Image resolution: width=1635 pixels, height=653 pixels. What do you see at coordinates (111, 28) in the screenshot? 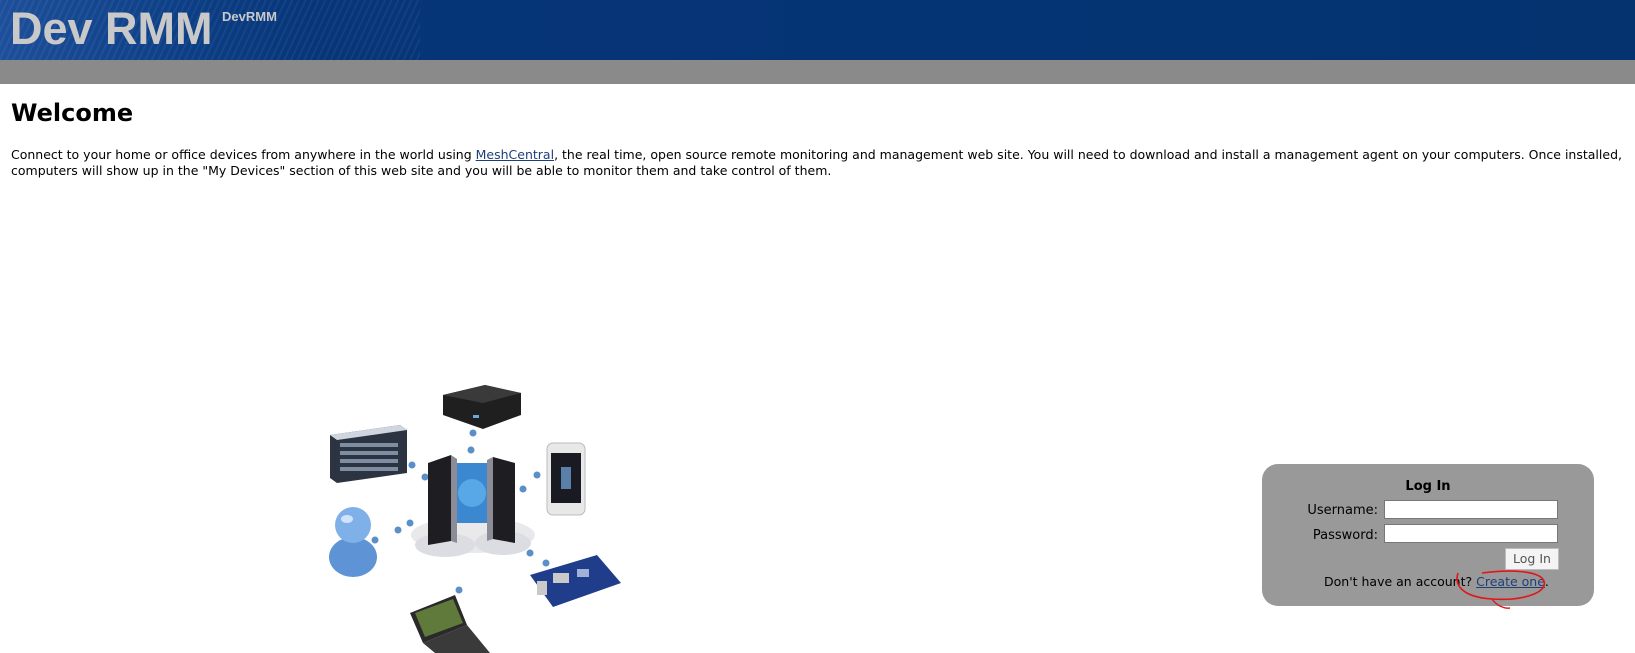
I see `site-title: Dev RMM` at bounding box center [111, 28].